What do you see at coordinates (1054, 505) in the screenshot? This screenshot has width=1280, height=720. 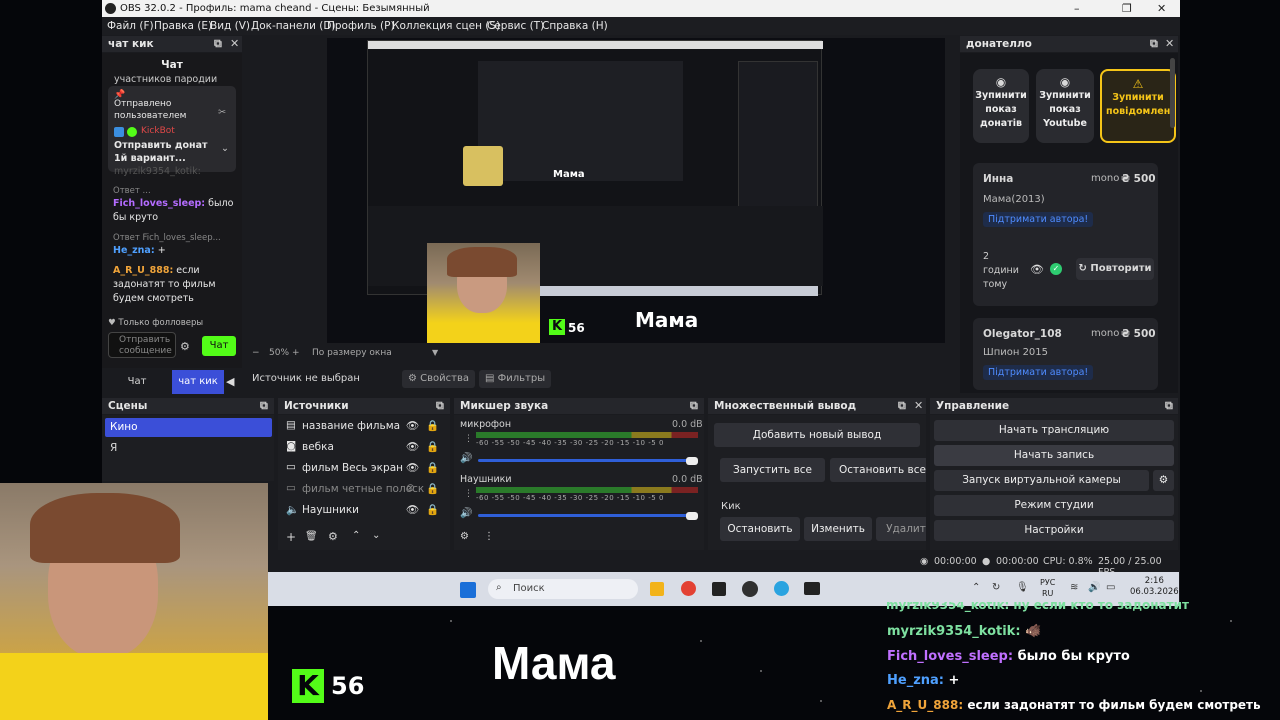 I see `studio-mode-button: Режим студии` at bounding box center [1054, 505].